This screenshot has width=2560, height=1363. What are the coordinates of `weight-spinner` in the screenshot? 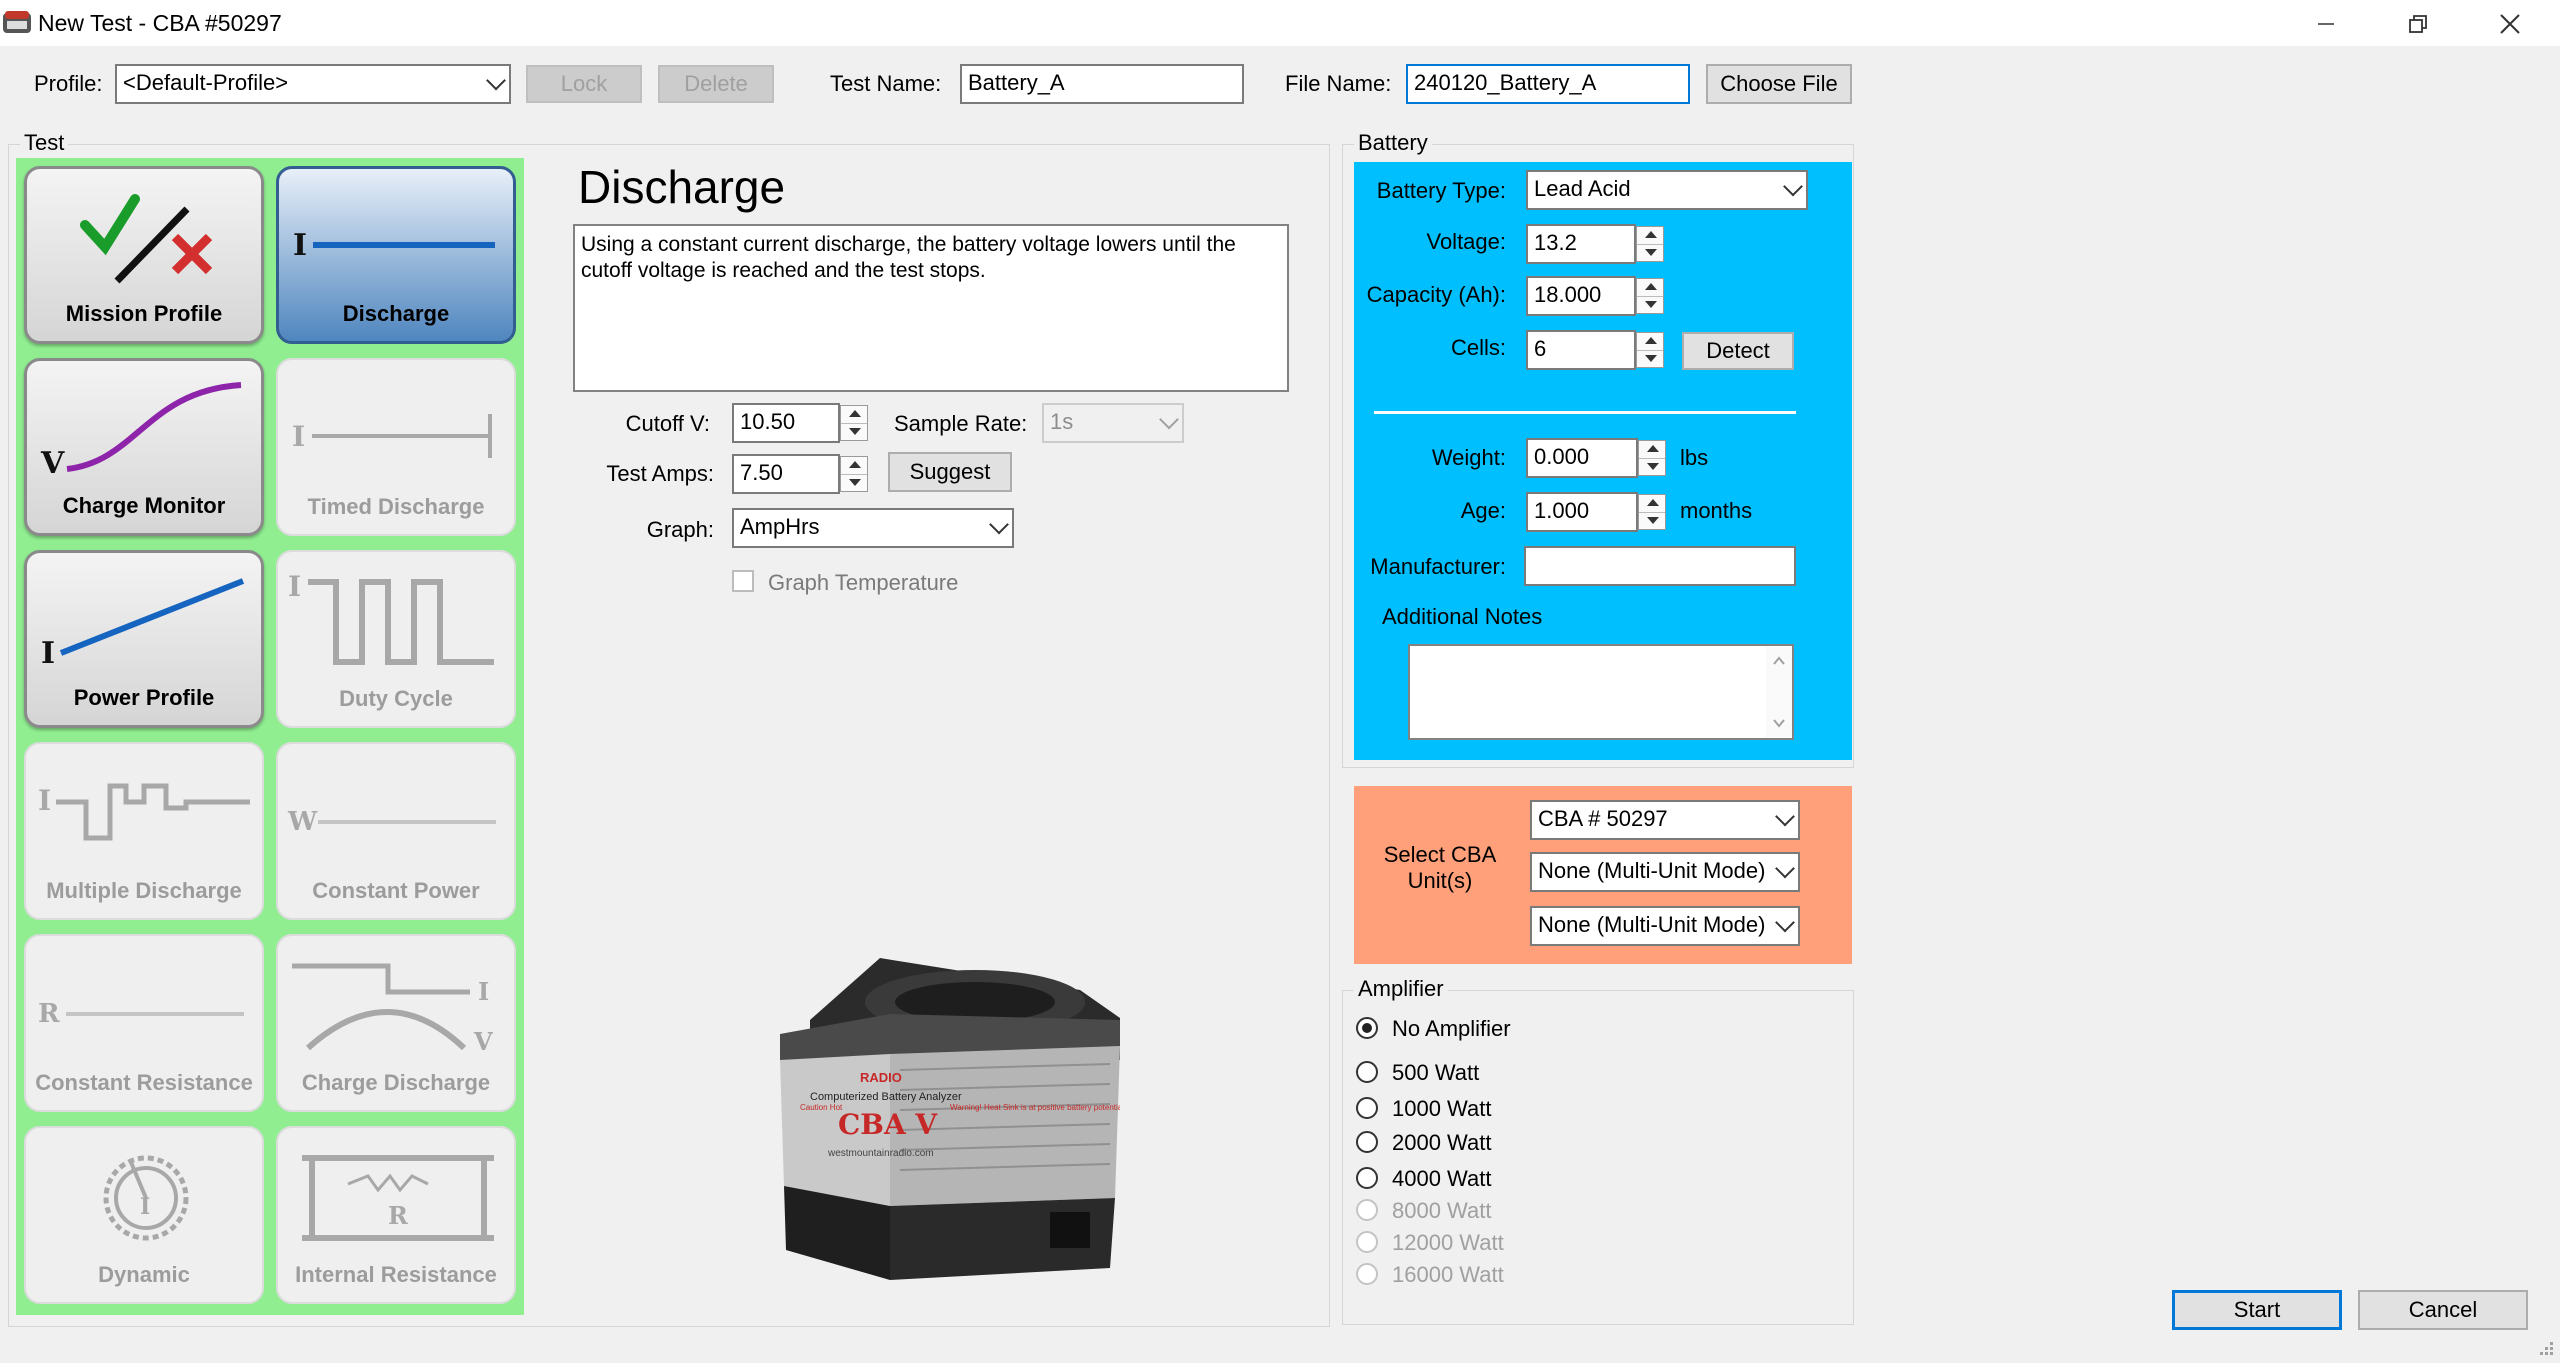 It's located at (1652, 458).